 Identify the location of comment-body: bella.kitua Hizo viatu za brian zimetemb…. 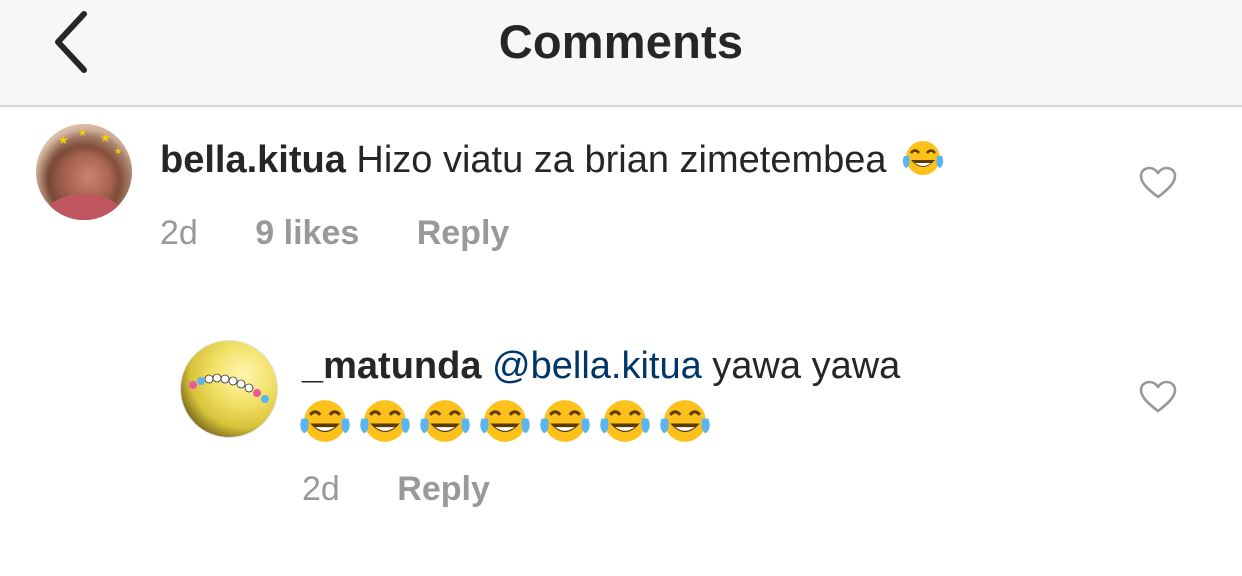
(552, 160).